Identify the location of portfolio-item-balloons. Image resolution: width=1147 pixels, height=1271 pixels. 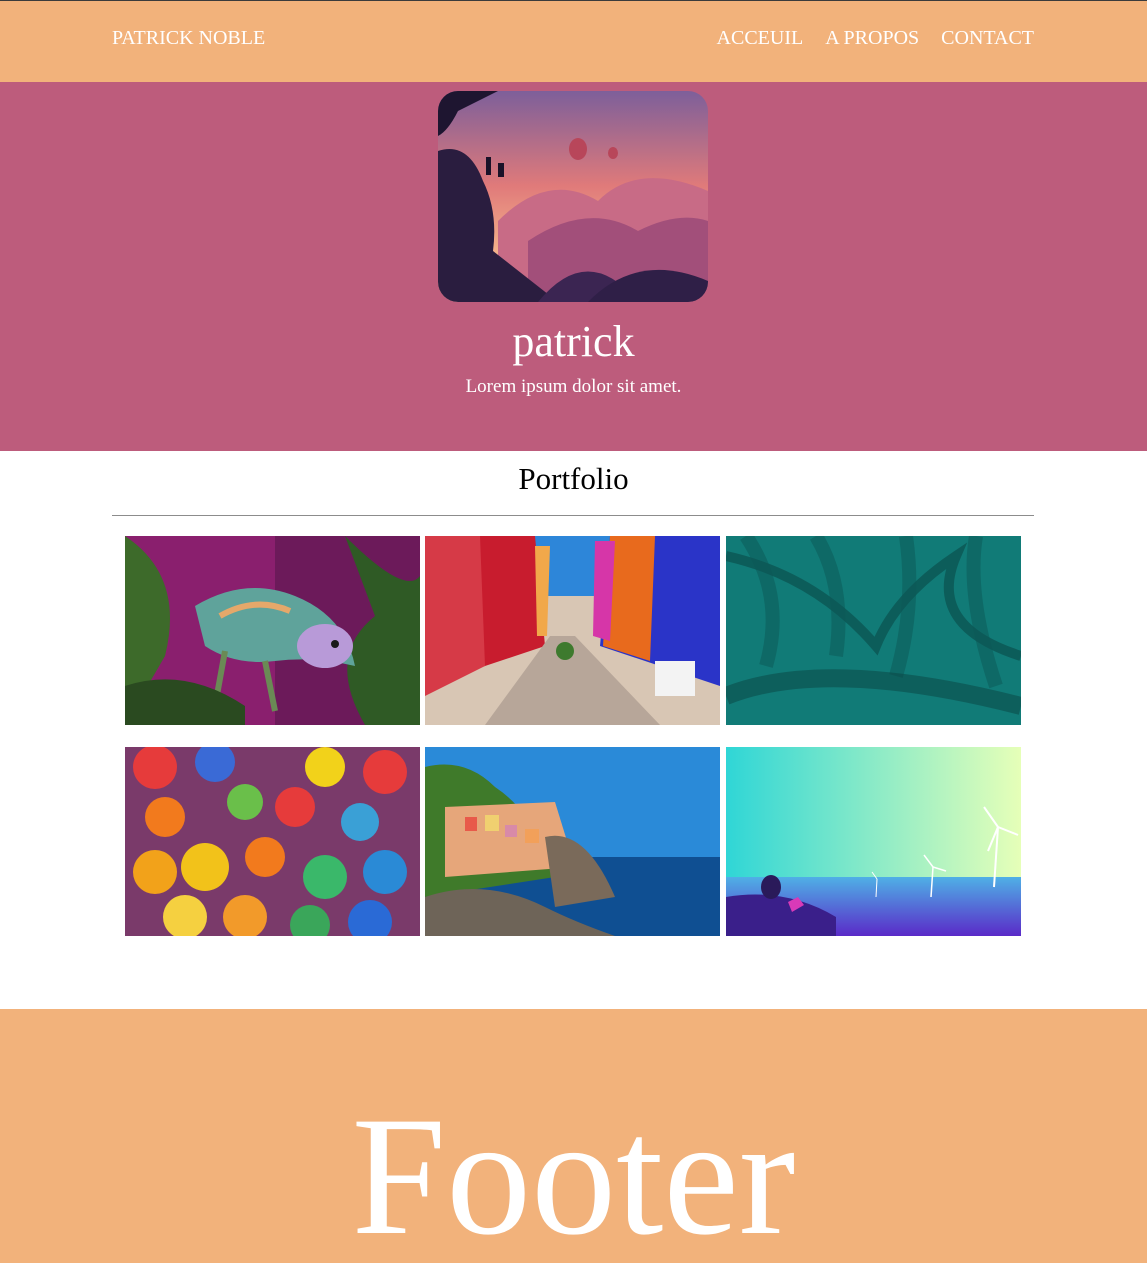
(272, 841).